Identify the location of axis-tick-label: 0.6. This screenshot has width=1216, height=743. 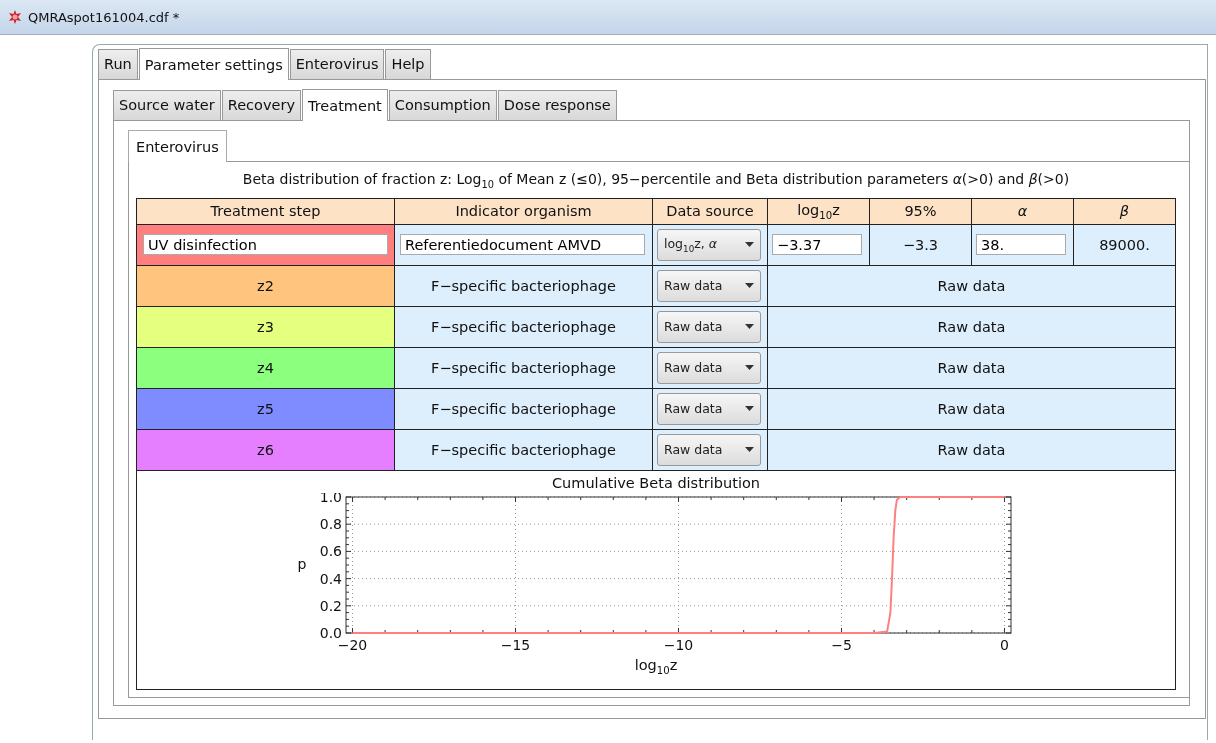
(330, 551).